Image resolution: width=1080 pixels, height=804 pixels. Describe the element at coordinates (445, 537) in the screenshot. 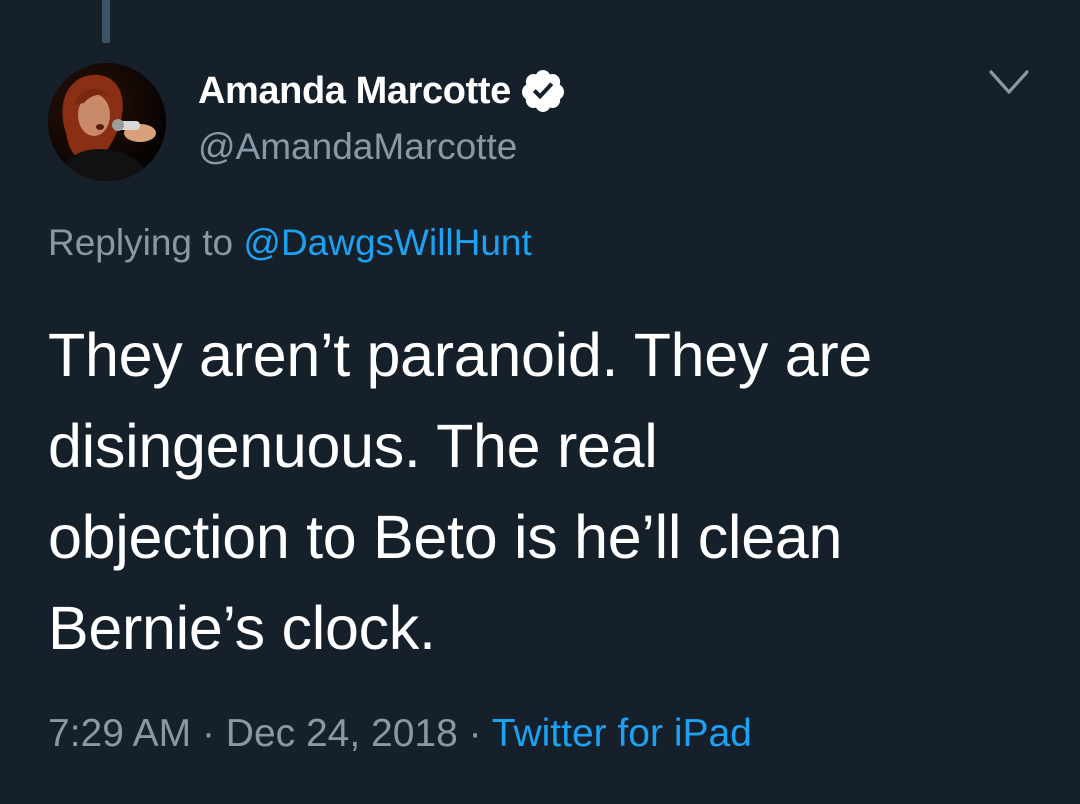

I see `tweet-text-line: objection to Beto is he’ll clean` at that location.